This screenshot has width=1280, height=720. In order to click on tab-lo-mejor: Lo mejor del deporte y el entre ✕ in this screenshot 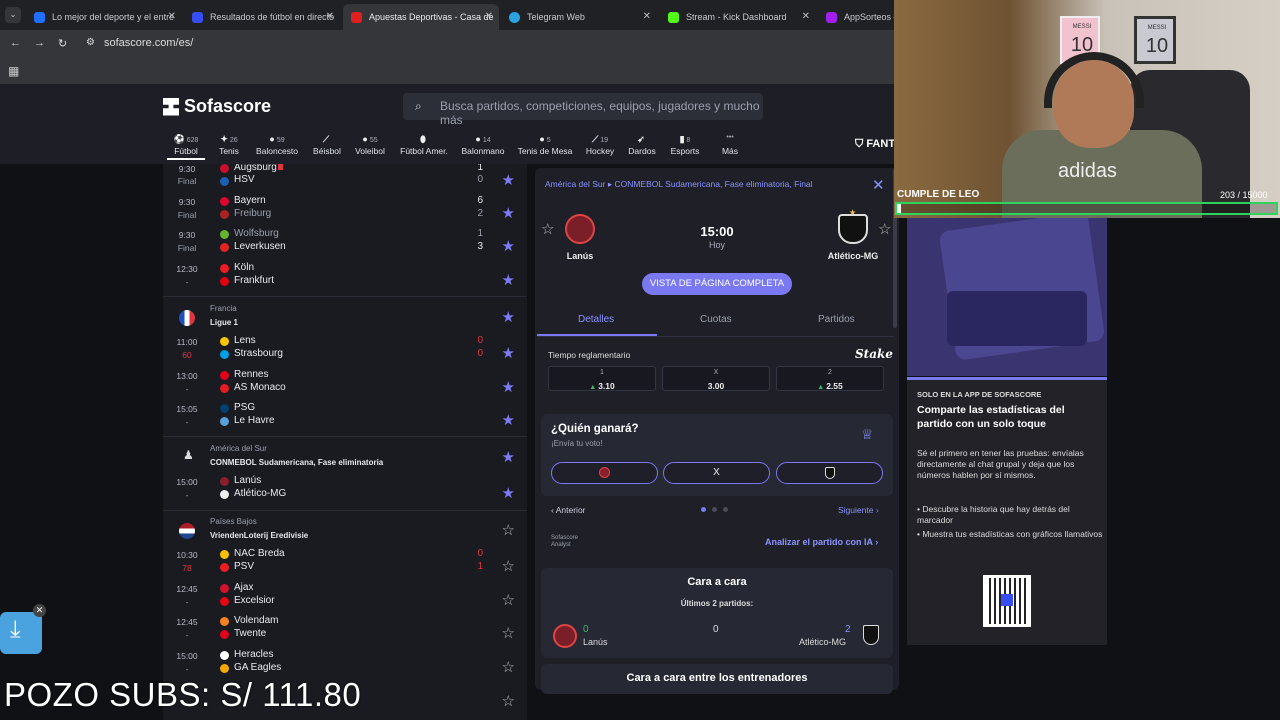, I will do `click(104, 17)`.